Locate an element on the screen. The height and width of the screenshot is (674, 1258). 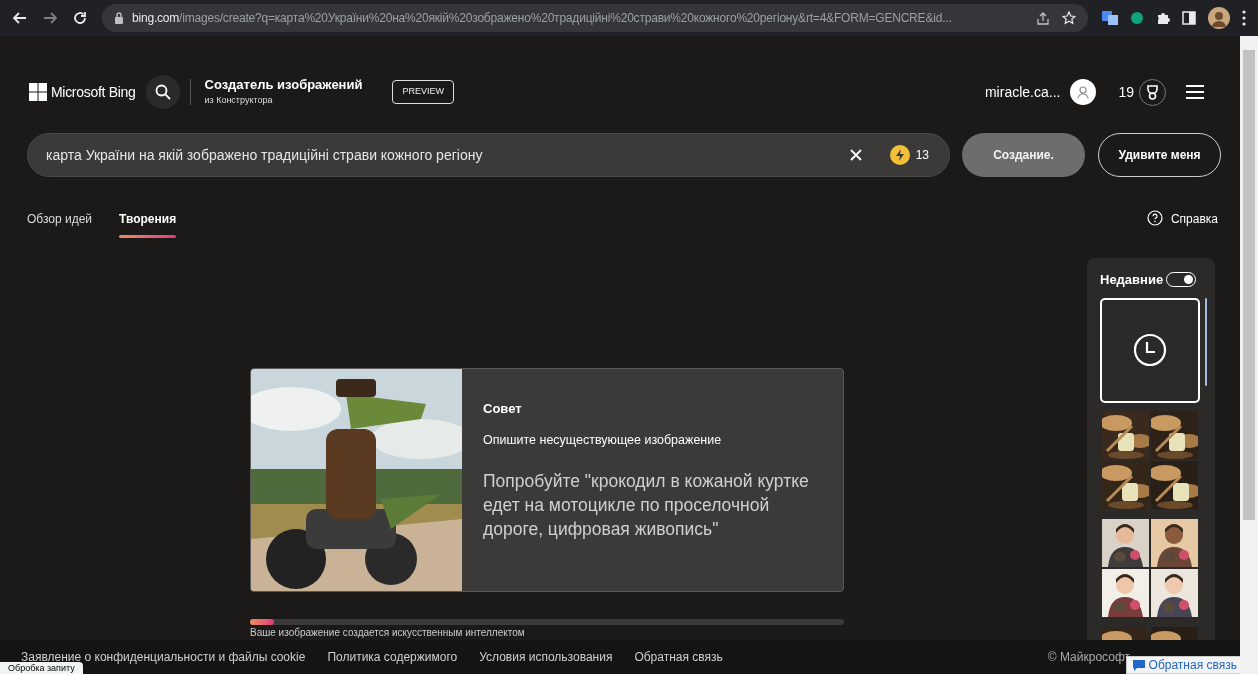
clock-icon is located at coordinates (1150, 350).